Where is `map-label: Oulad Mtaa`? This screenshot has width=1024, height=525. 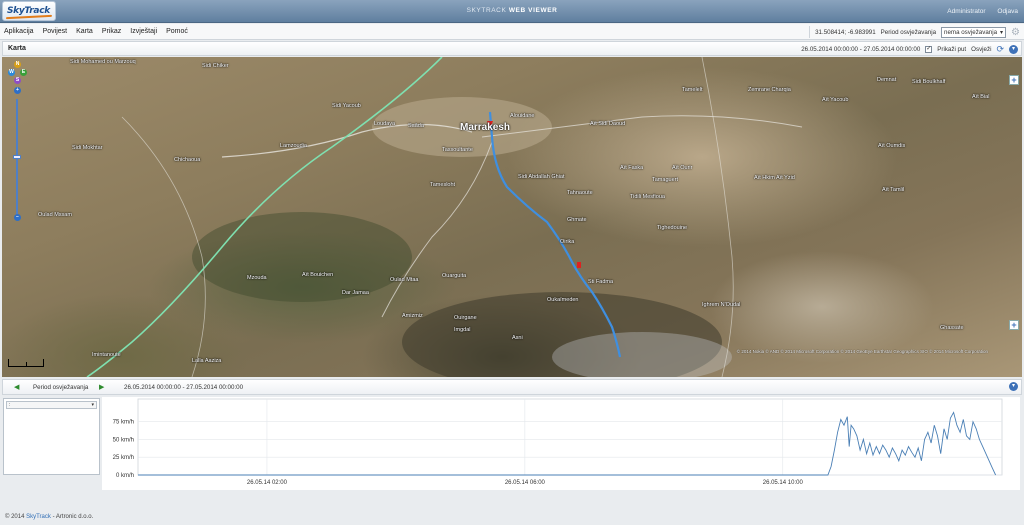
map-label: Oulad Mtaa is located at coordinates (404, 280).